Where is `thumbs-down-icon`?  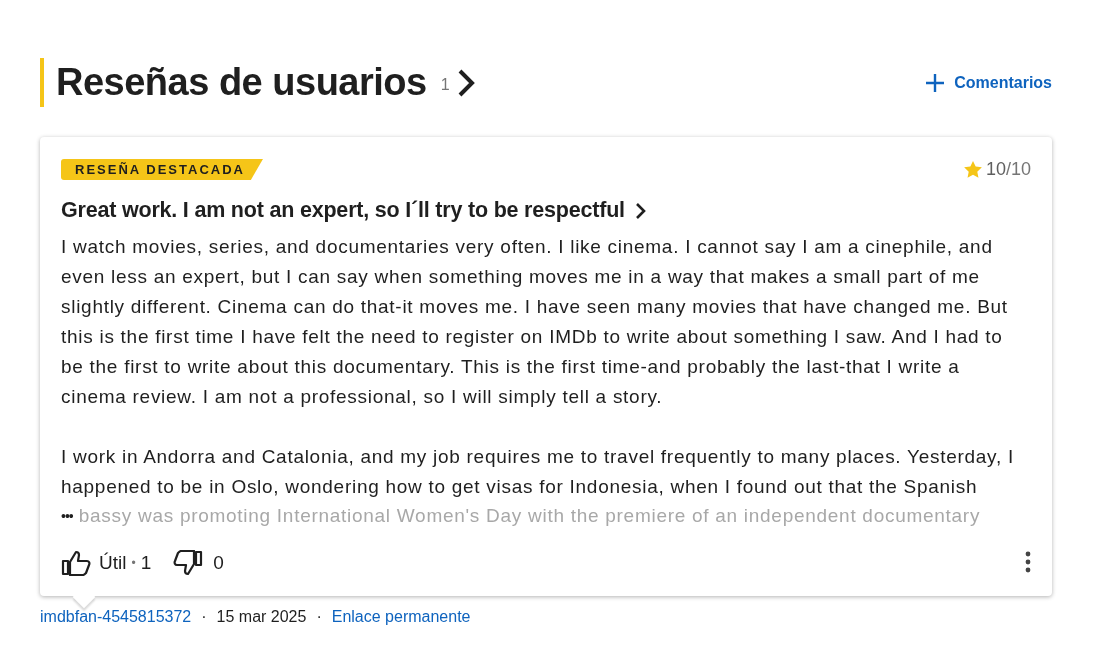 thumbs-down-icon is located at coordinates (188, 563).